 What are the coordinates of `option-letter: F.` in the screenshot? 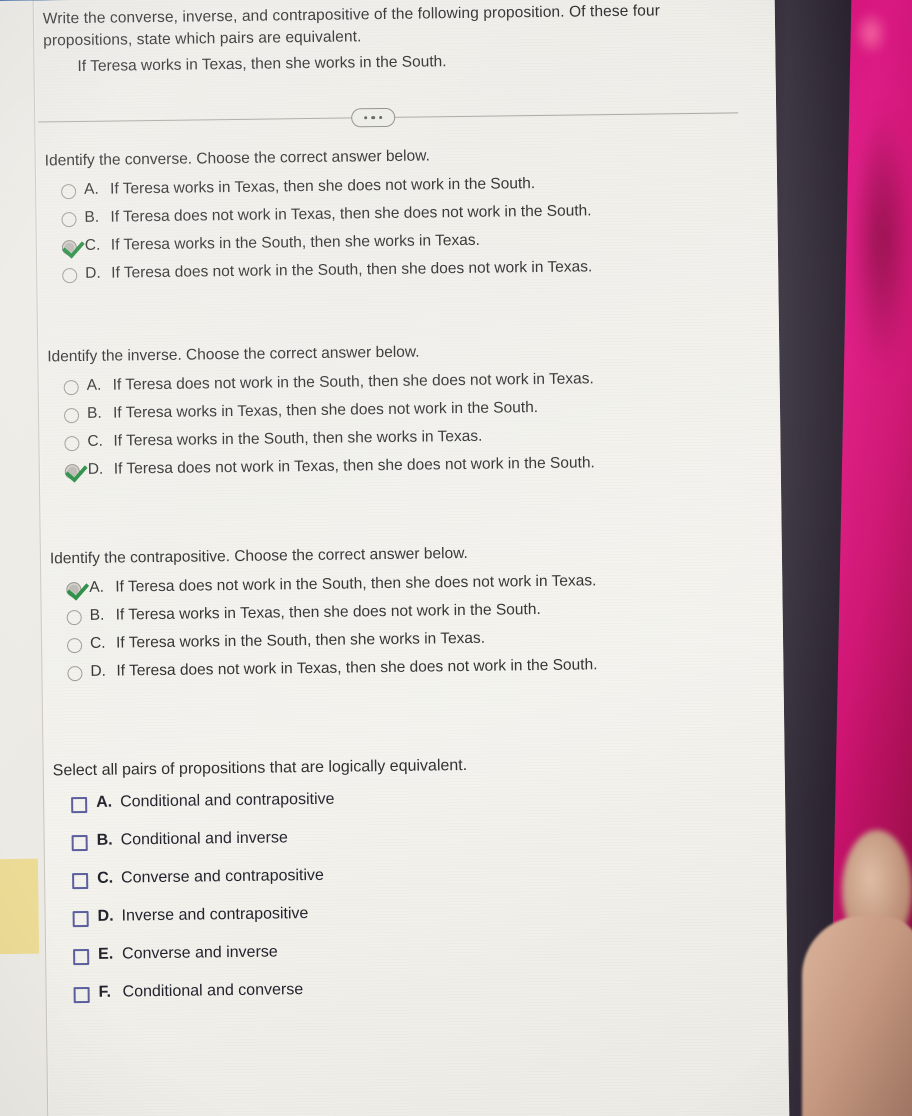 It's located at (105, 992).